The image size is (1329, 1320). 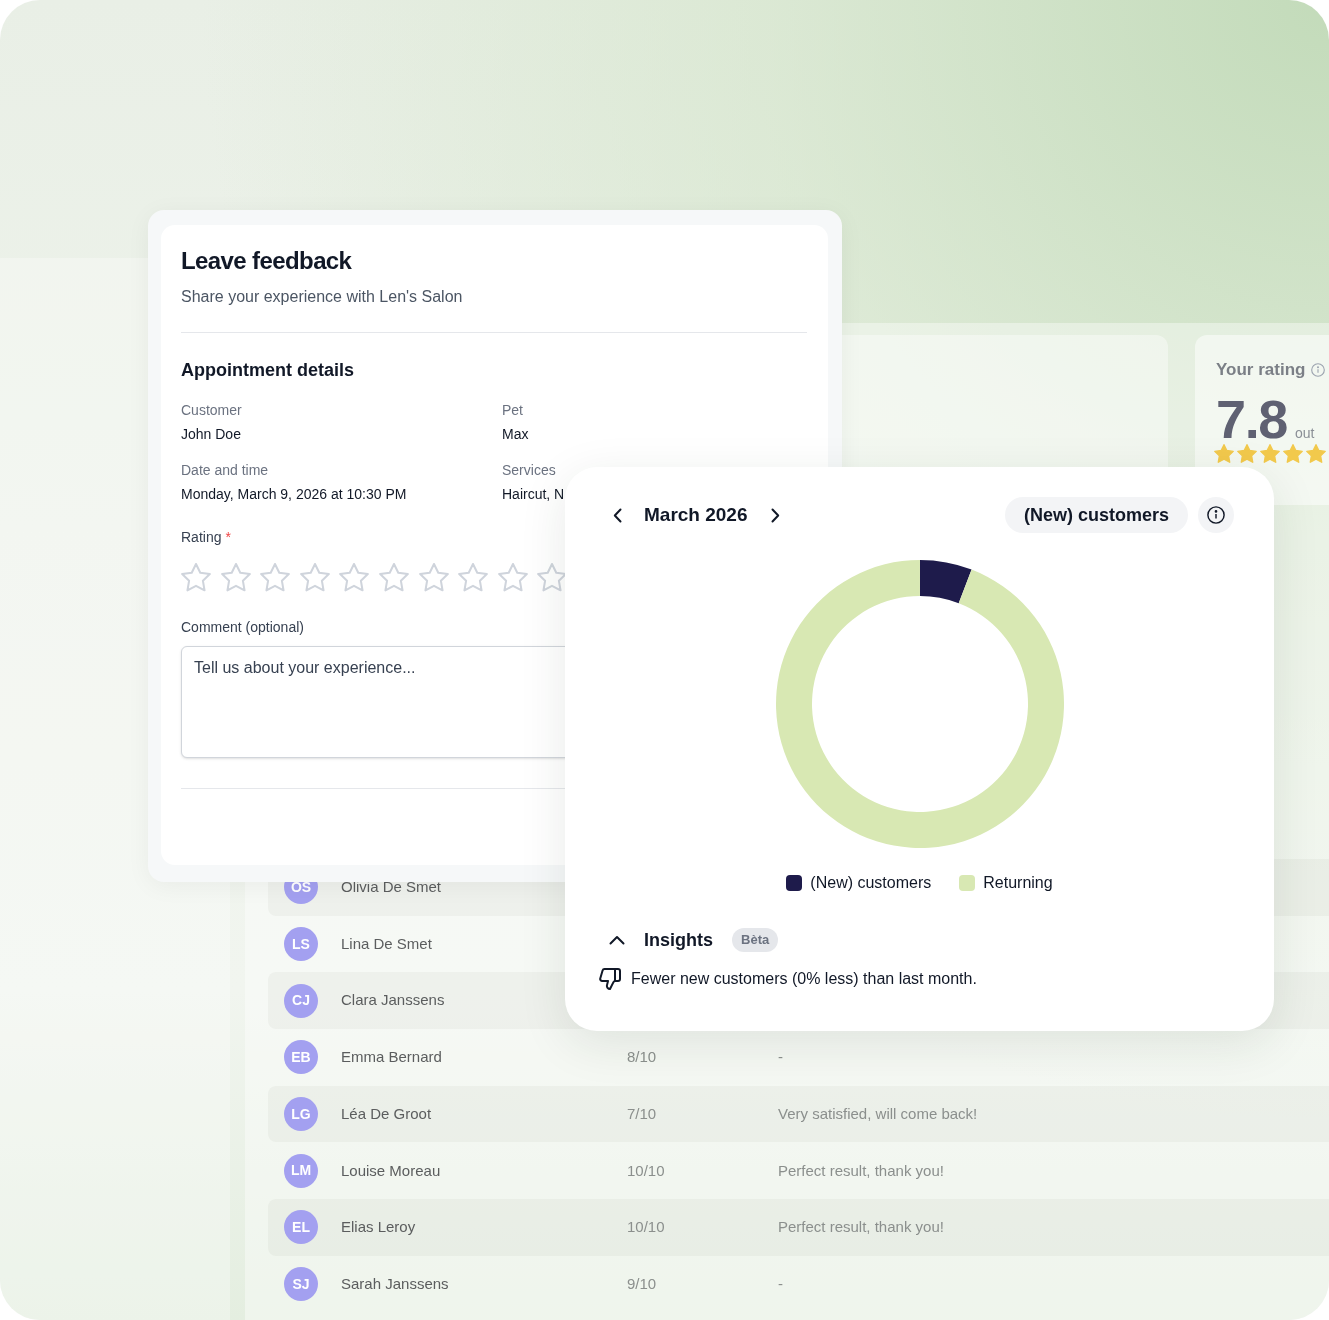 I want to click on customer-name: Olivia De Smet, so click(x=391, y=887).